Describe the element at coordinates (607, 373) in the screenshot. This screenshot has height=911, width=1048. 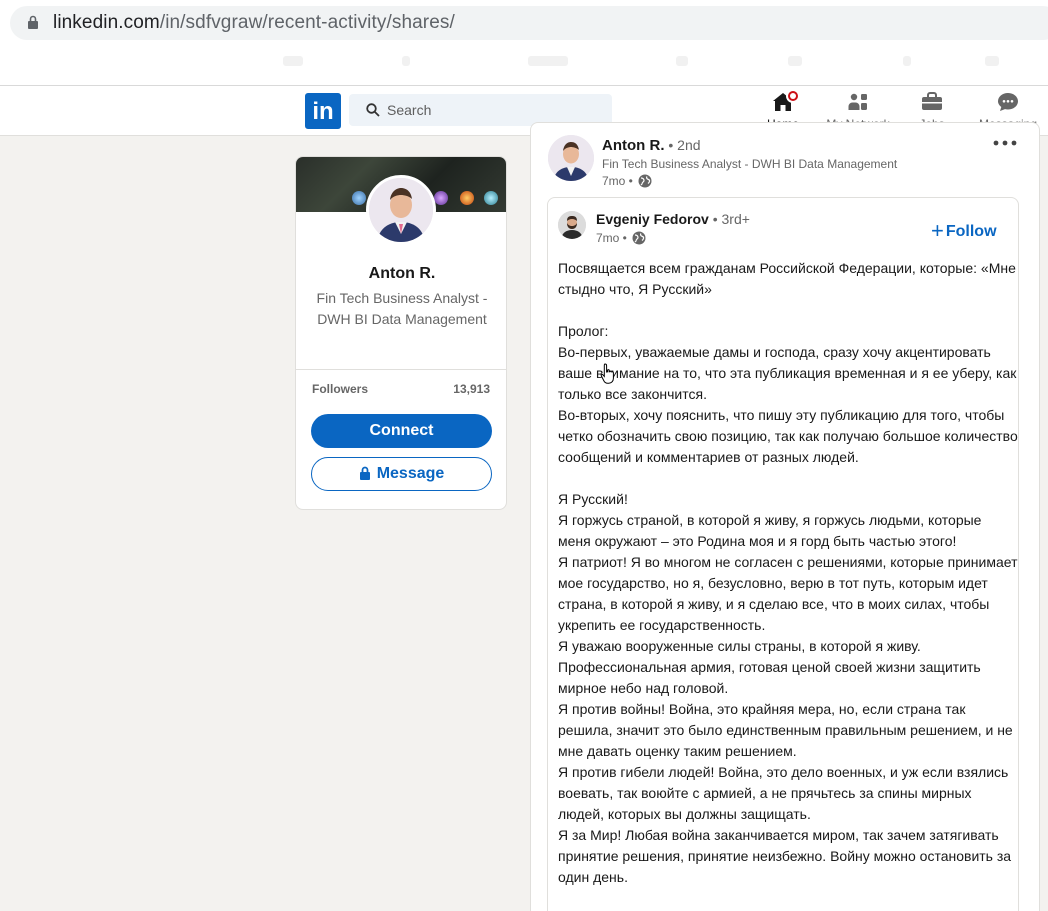
I see `hand-cursor-icon` at that location.